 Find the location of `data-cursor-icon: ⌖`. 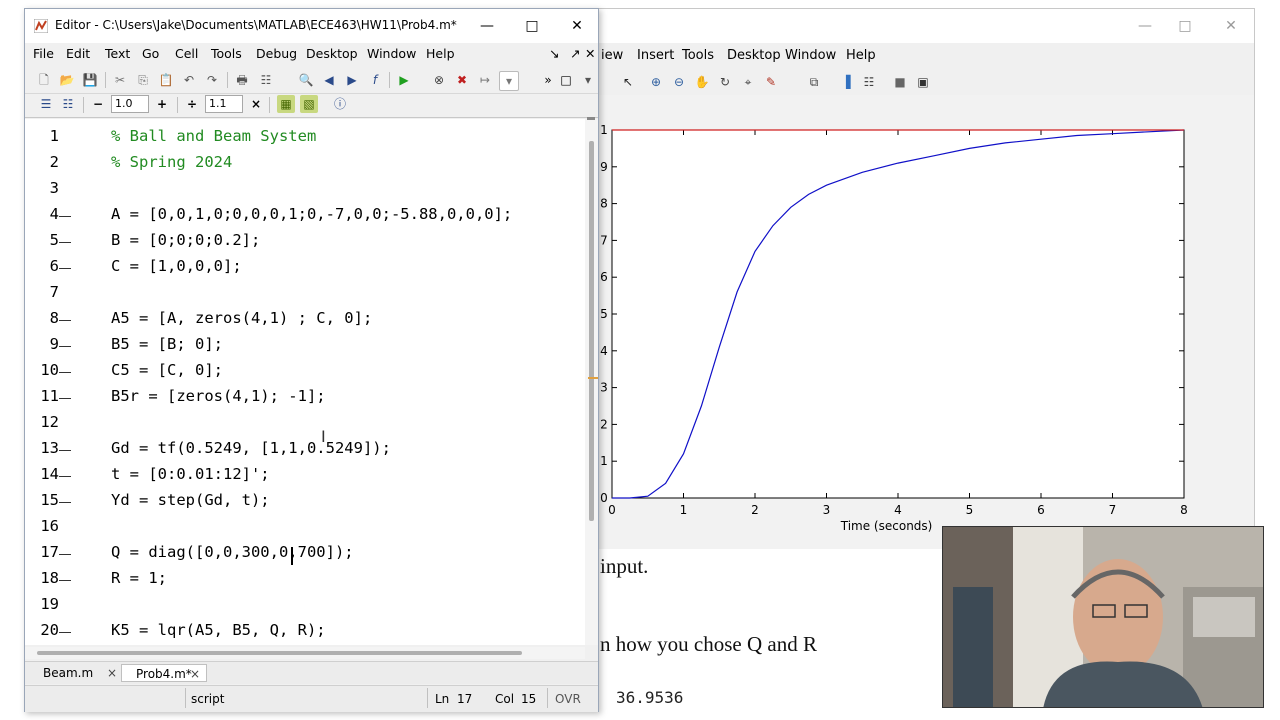

data-cursor-icon: ⌖ is located at coordinates (748, 82).